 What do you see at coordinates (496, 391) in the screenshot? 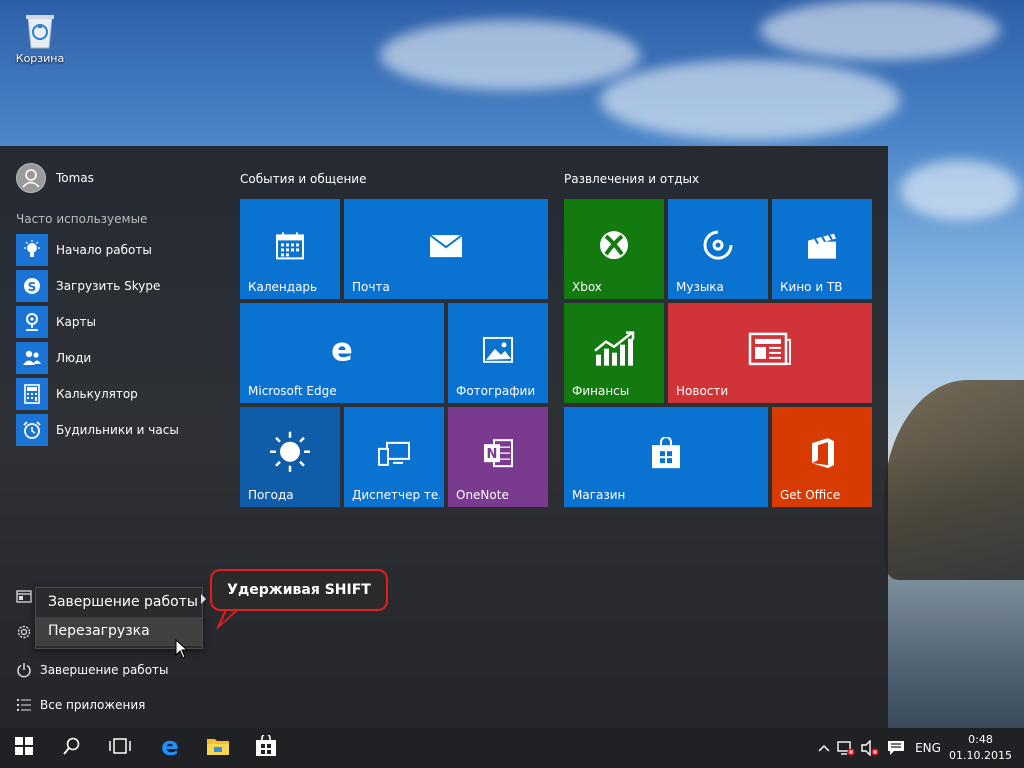
I see `tile-label: Фотографии` at bounding box center [496, 391].